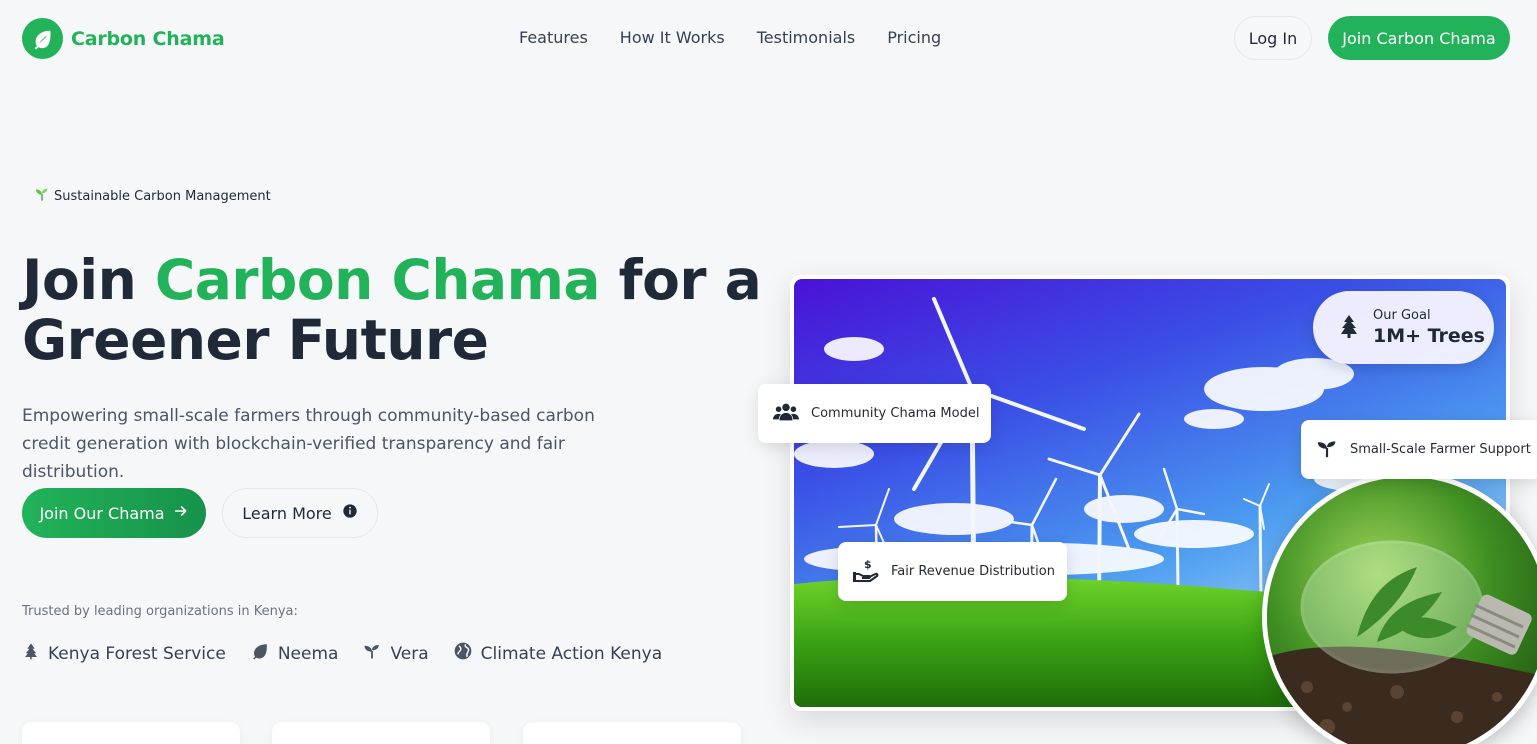  Describe the element at coordinates (1402, 315) in the screenshot. I see `goal-label: Our Goal` at that location.